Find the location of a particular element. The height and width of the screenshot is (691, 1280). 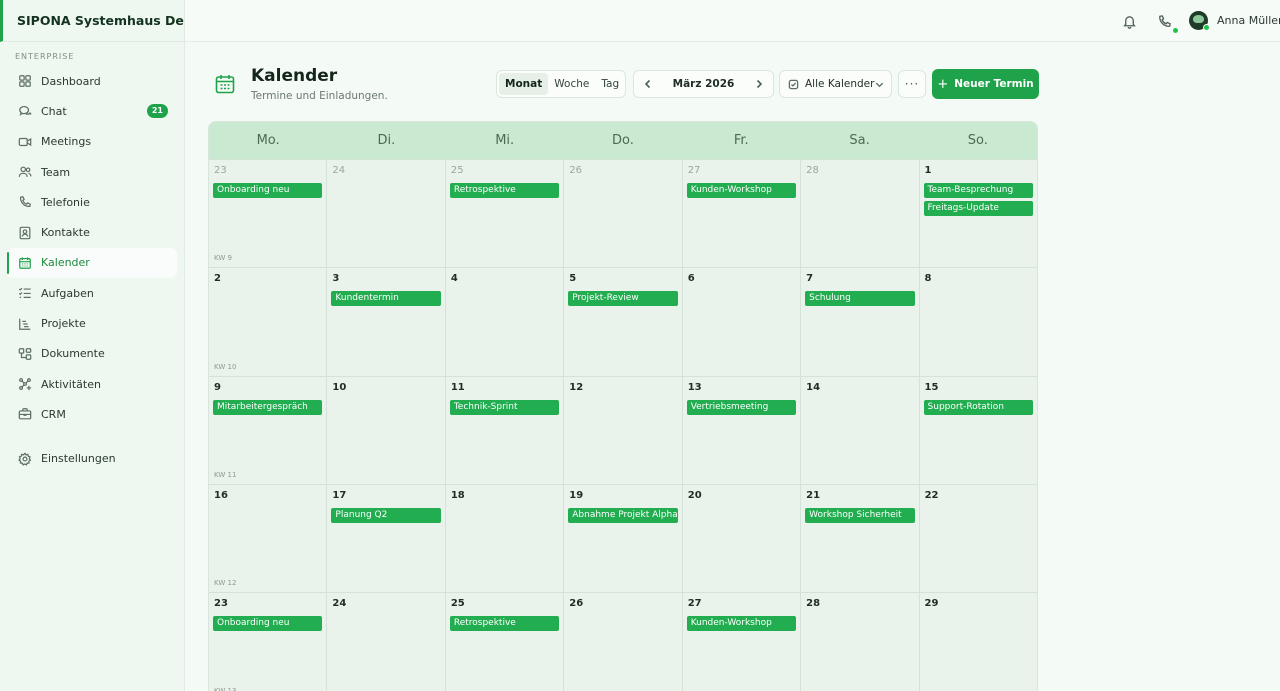

calendar-day-cell: 3 Kundentermin is located at coordinates (385, 322).